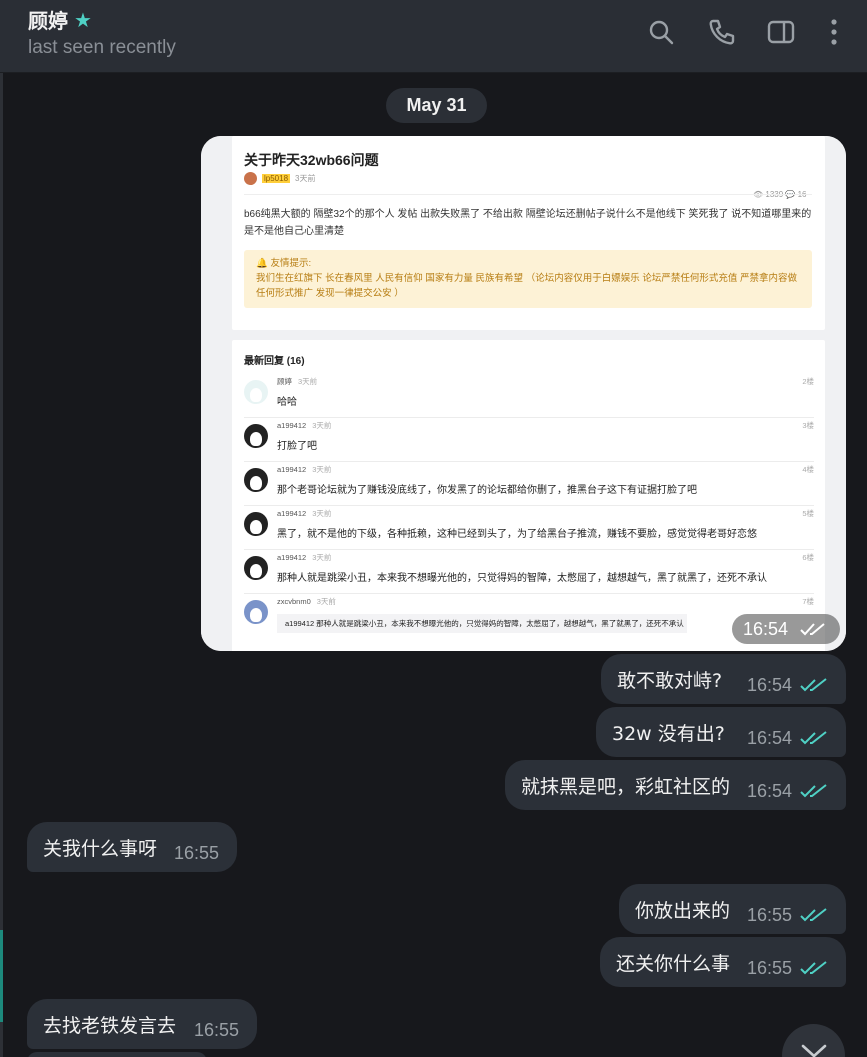  Describe the element at coordinates (284, 263) in the screenshot. I see `notice-title: 🔔 友情提示:` at that location.